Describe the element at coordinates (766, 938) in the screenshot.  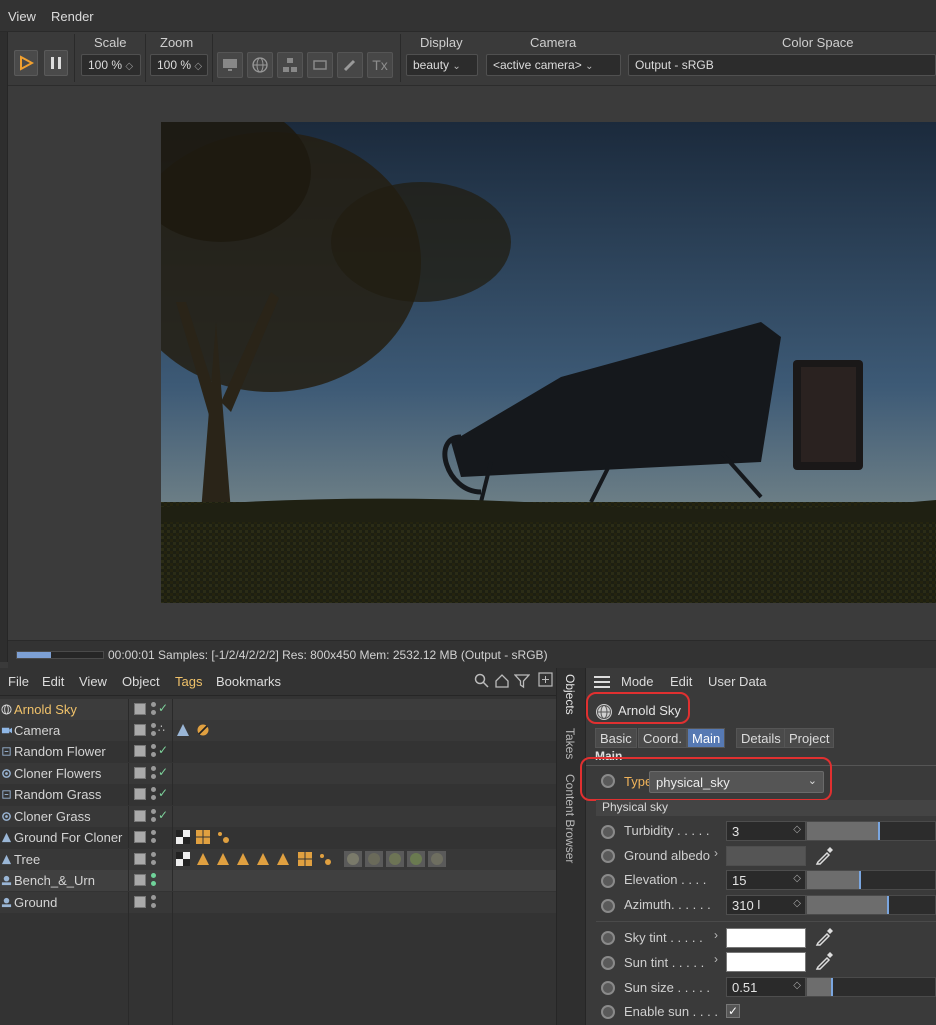
I see `sky-tint-color` at that location.